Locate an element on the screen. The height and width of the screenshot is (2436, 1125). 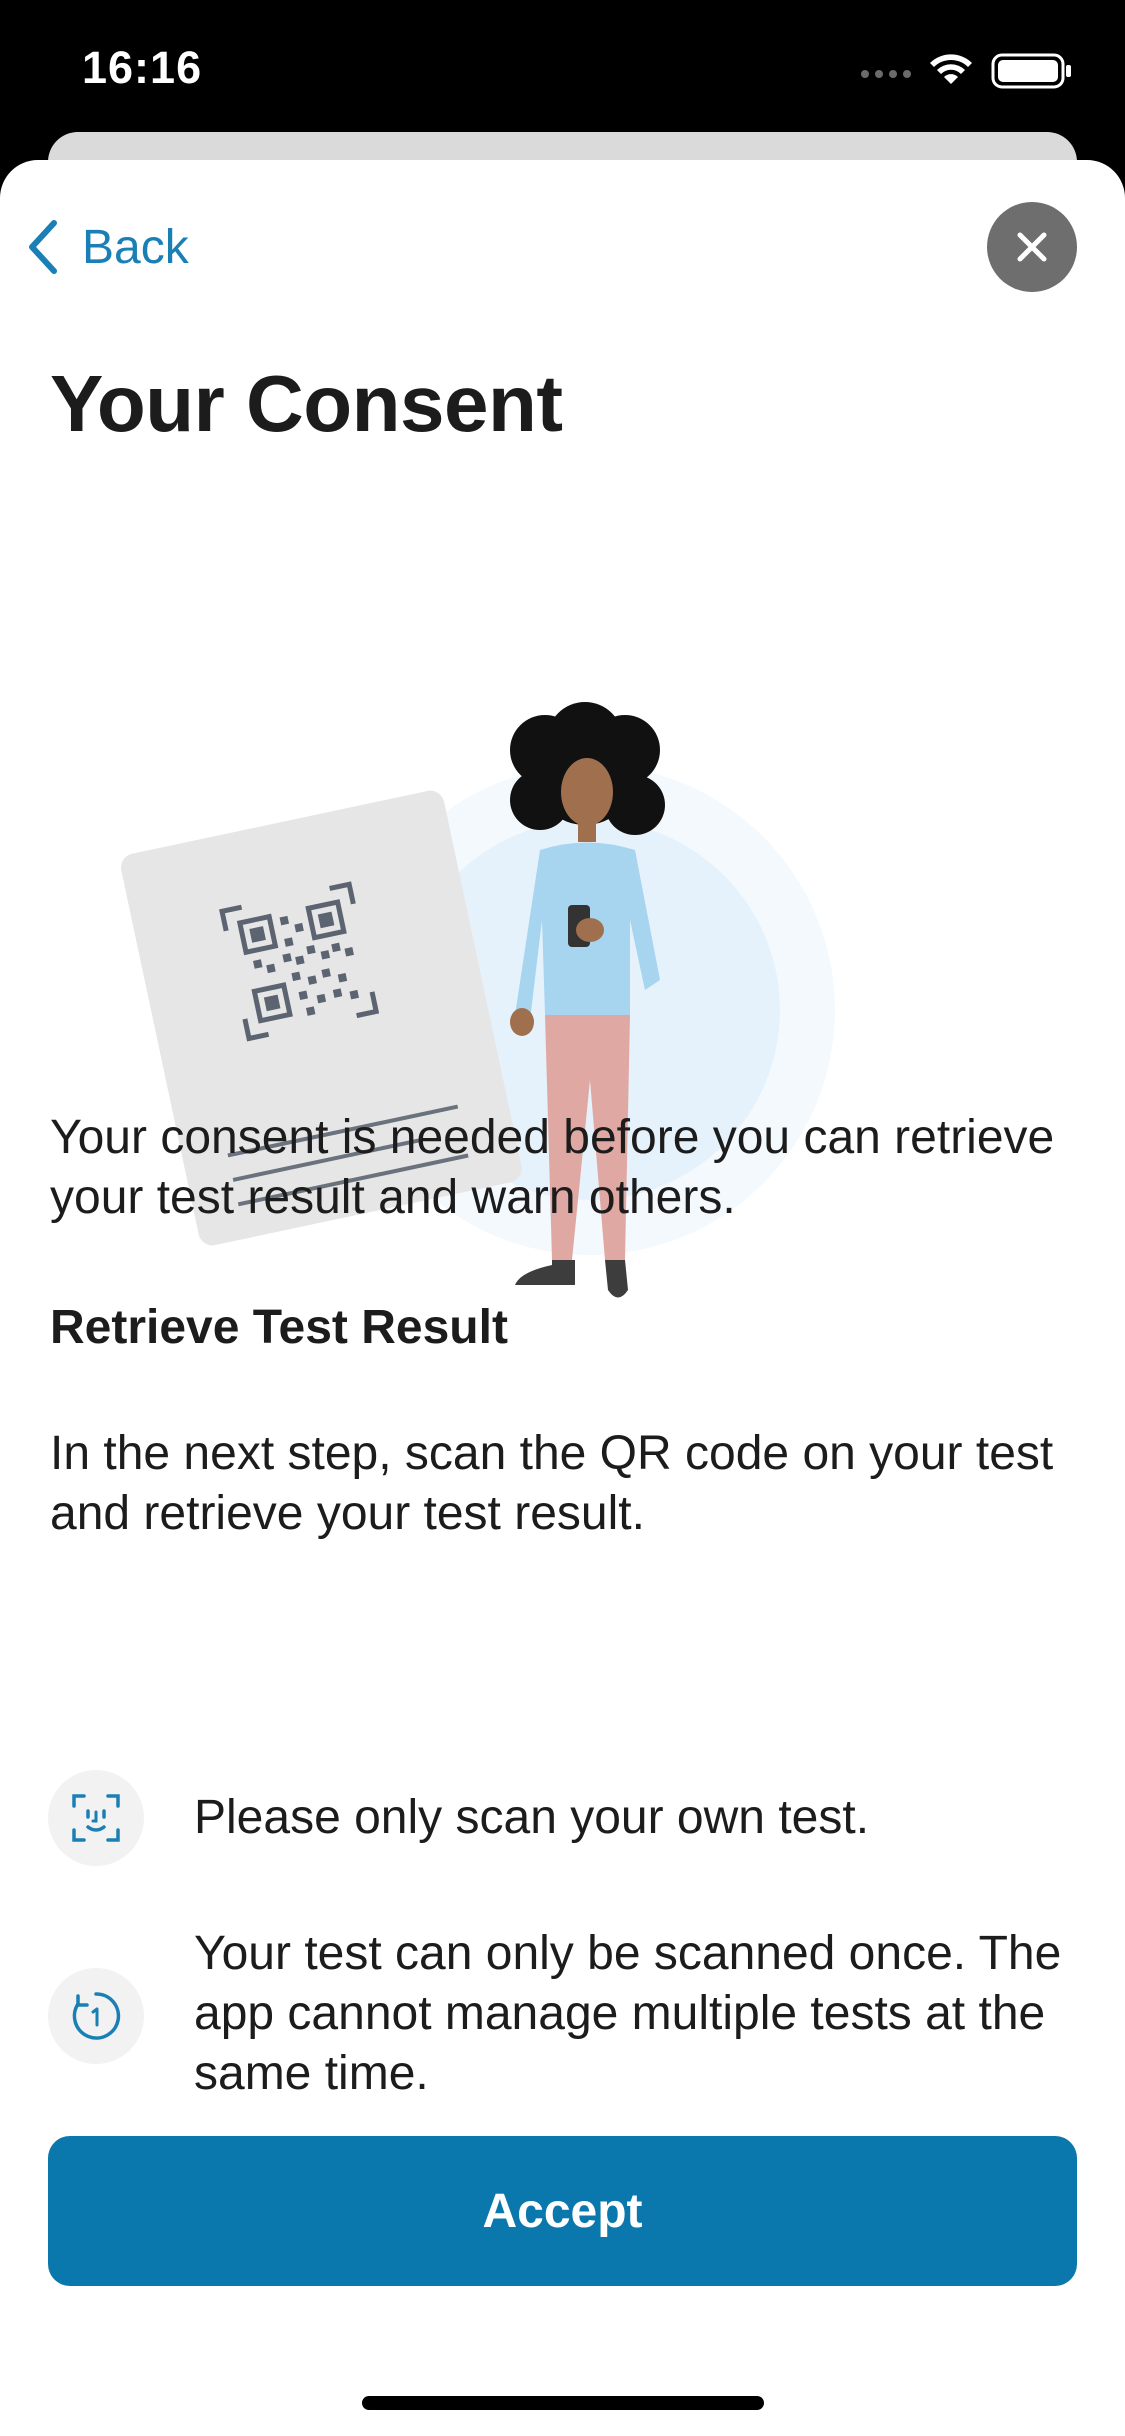
timer-one-icon is located at coordinates (96, 2016).